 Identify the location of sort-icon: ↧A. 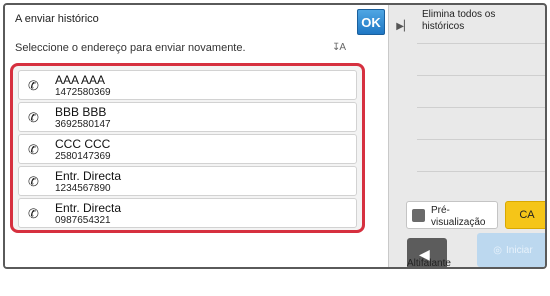
(339, 47).